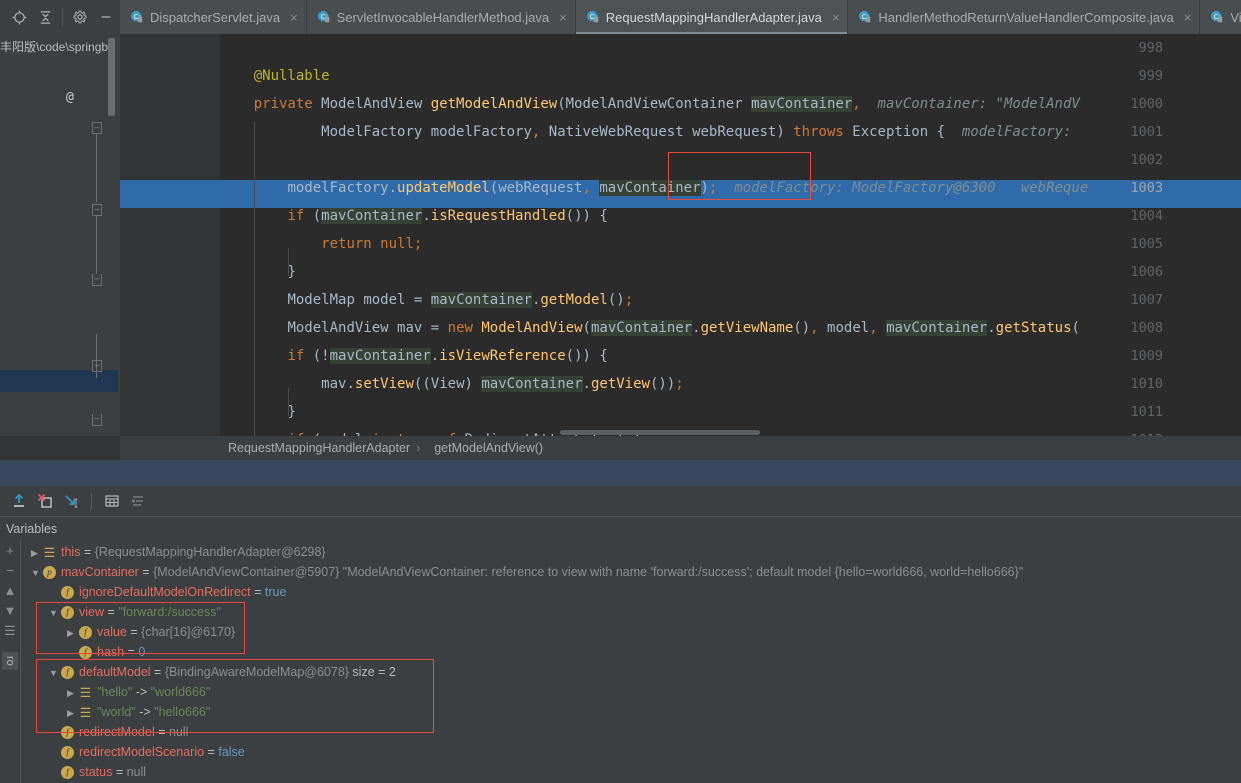 The image size is (1241, 783). I want to click on variable-row: ▼ f view = "forward:/success", so click(135, 612).